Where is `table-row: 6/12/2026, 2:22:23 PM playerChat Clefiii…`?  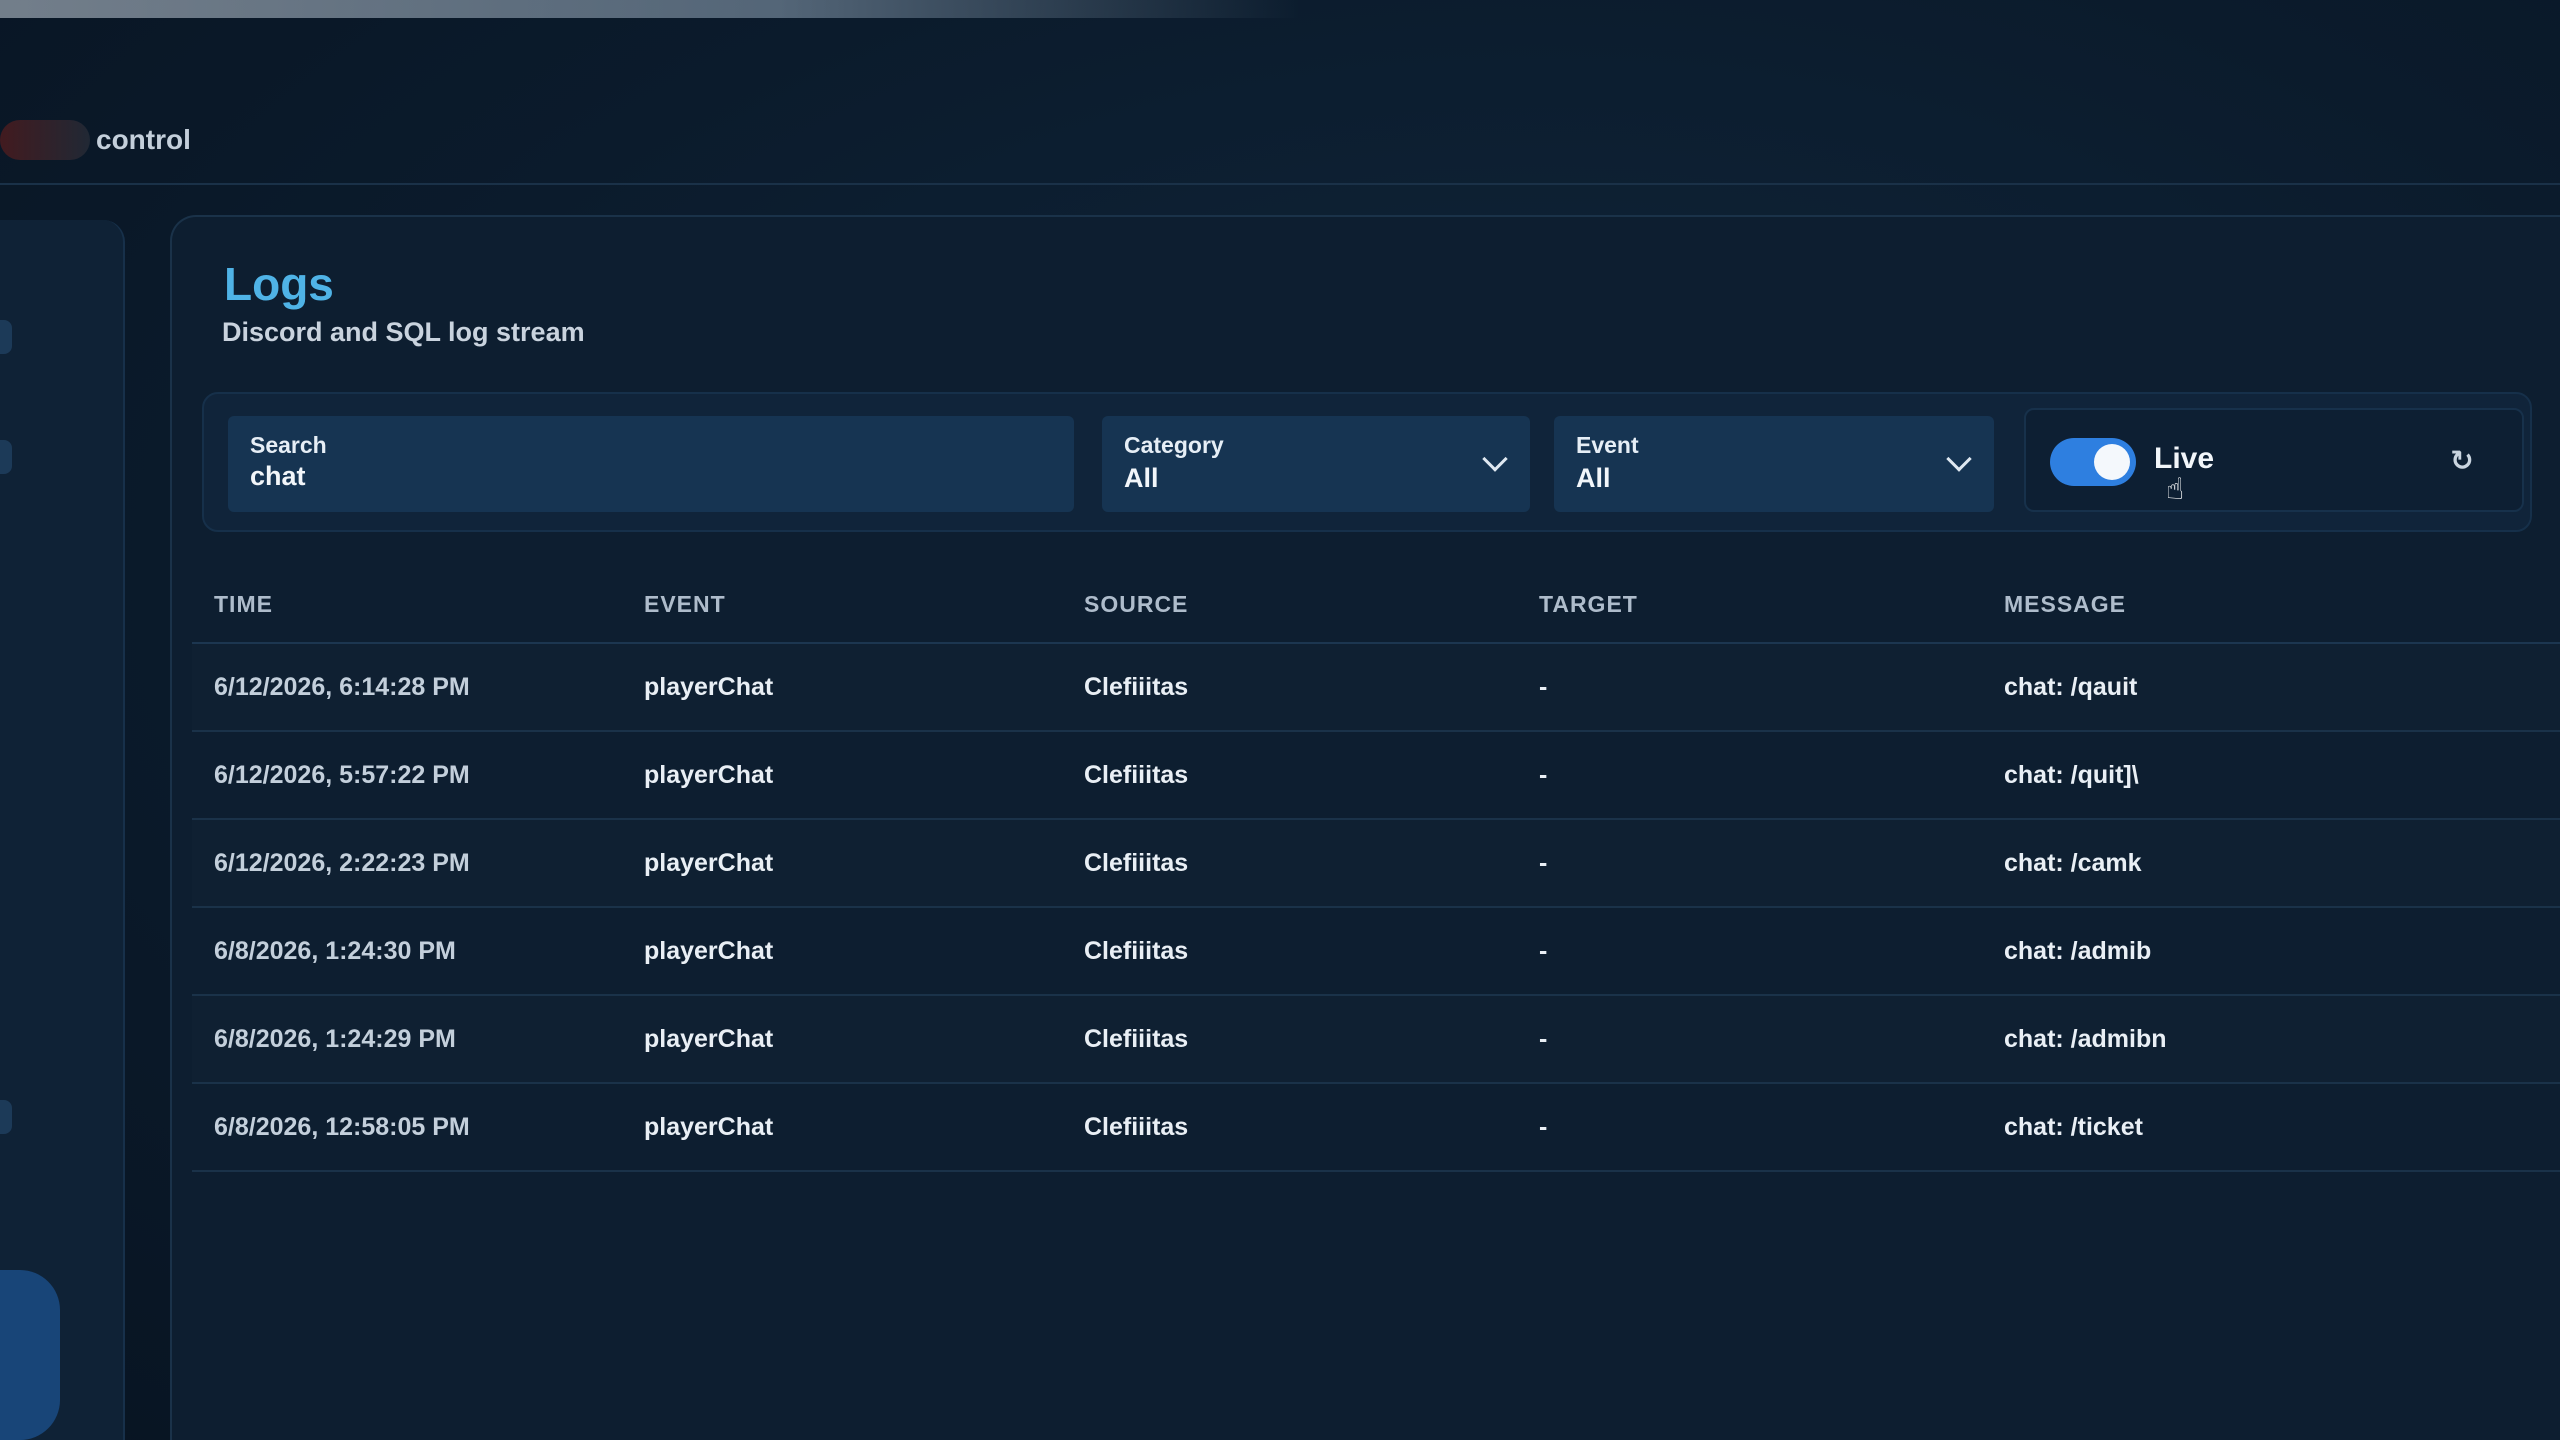 table-row: 6/12/2026, 2:22:23 PM playerChat Clefiii… is located at coordinates (1376, 863).